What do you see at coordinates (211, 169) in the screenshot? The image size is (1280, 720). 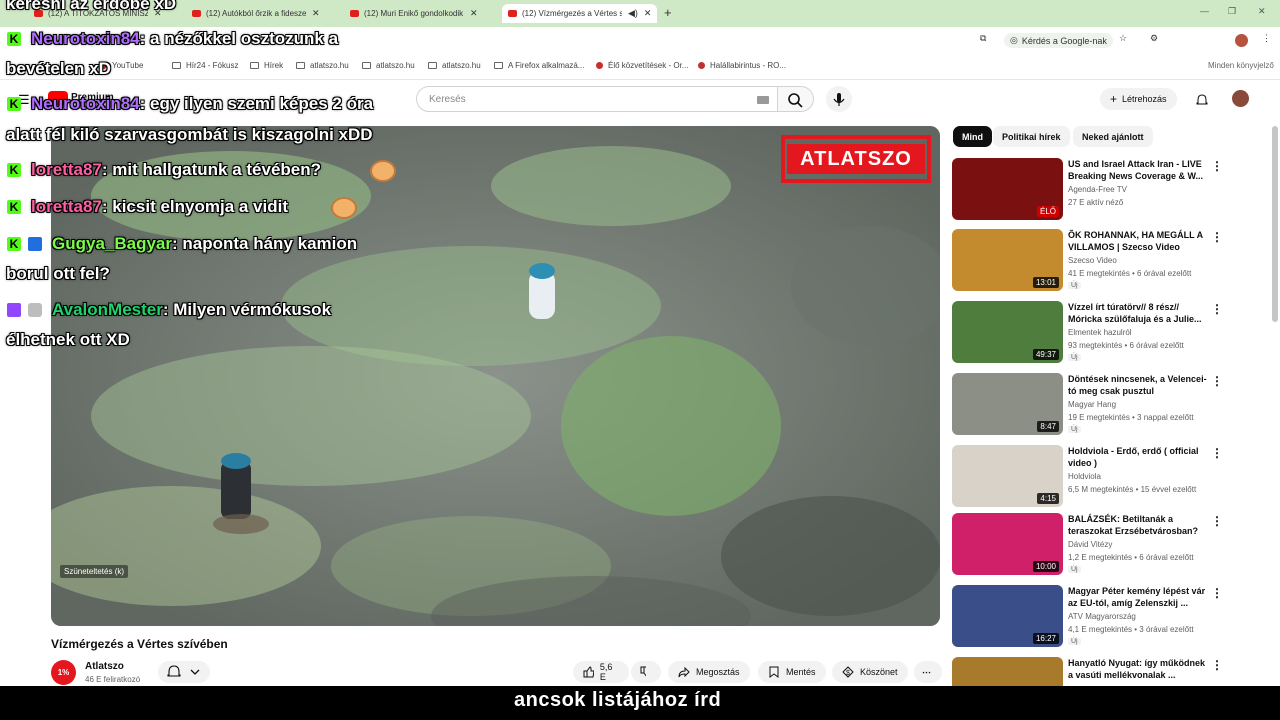 I see `chat-text: : mit hallgatunk a tévében?` at bounding box center [211, 169].